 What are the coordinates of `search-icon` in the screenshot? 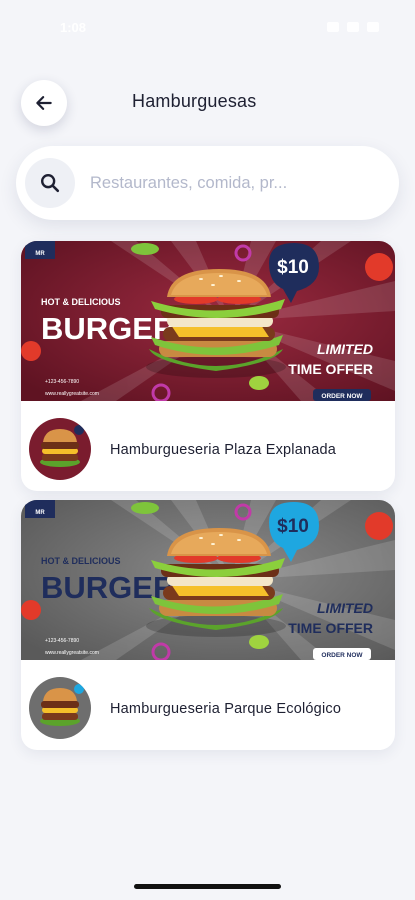 It's located at (50, 183).